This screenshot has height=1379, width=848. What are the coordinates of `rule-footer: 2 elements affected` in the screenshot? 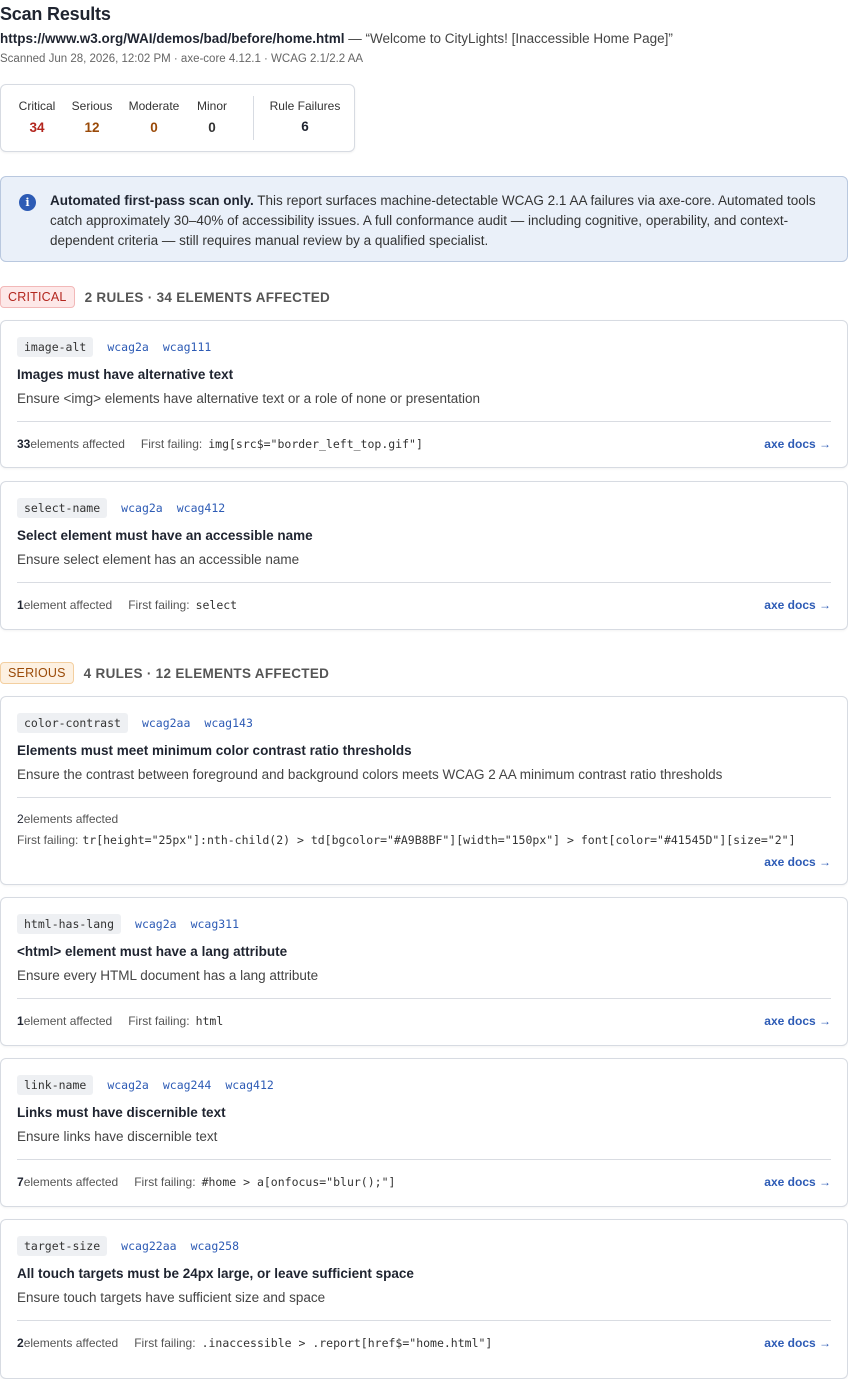 It's located at (67, 819).